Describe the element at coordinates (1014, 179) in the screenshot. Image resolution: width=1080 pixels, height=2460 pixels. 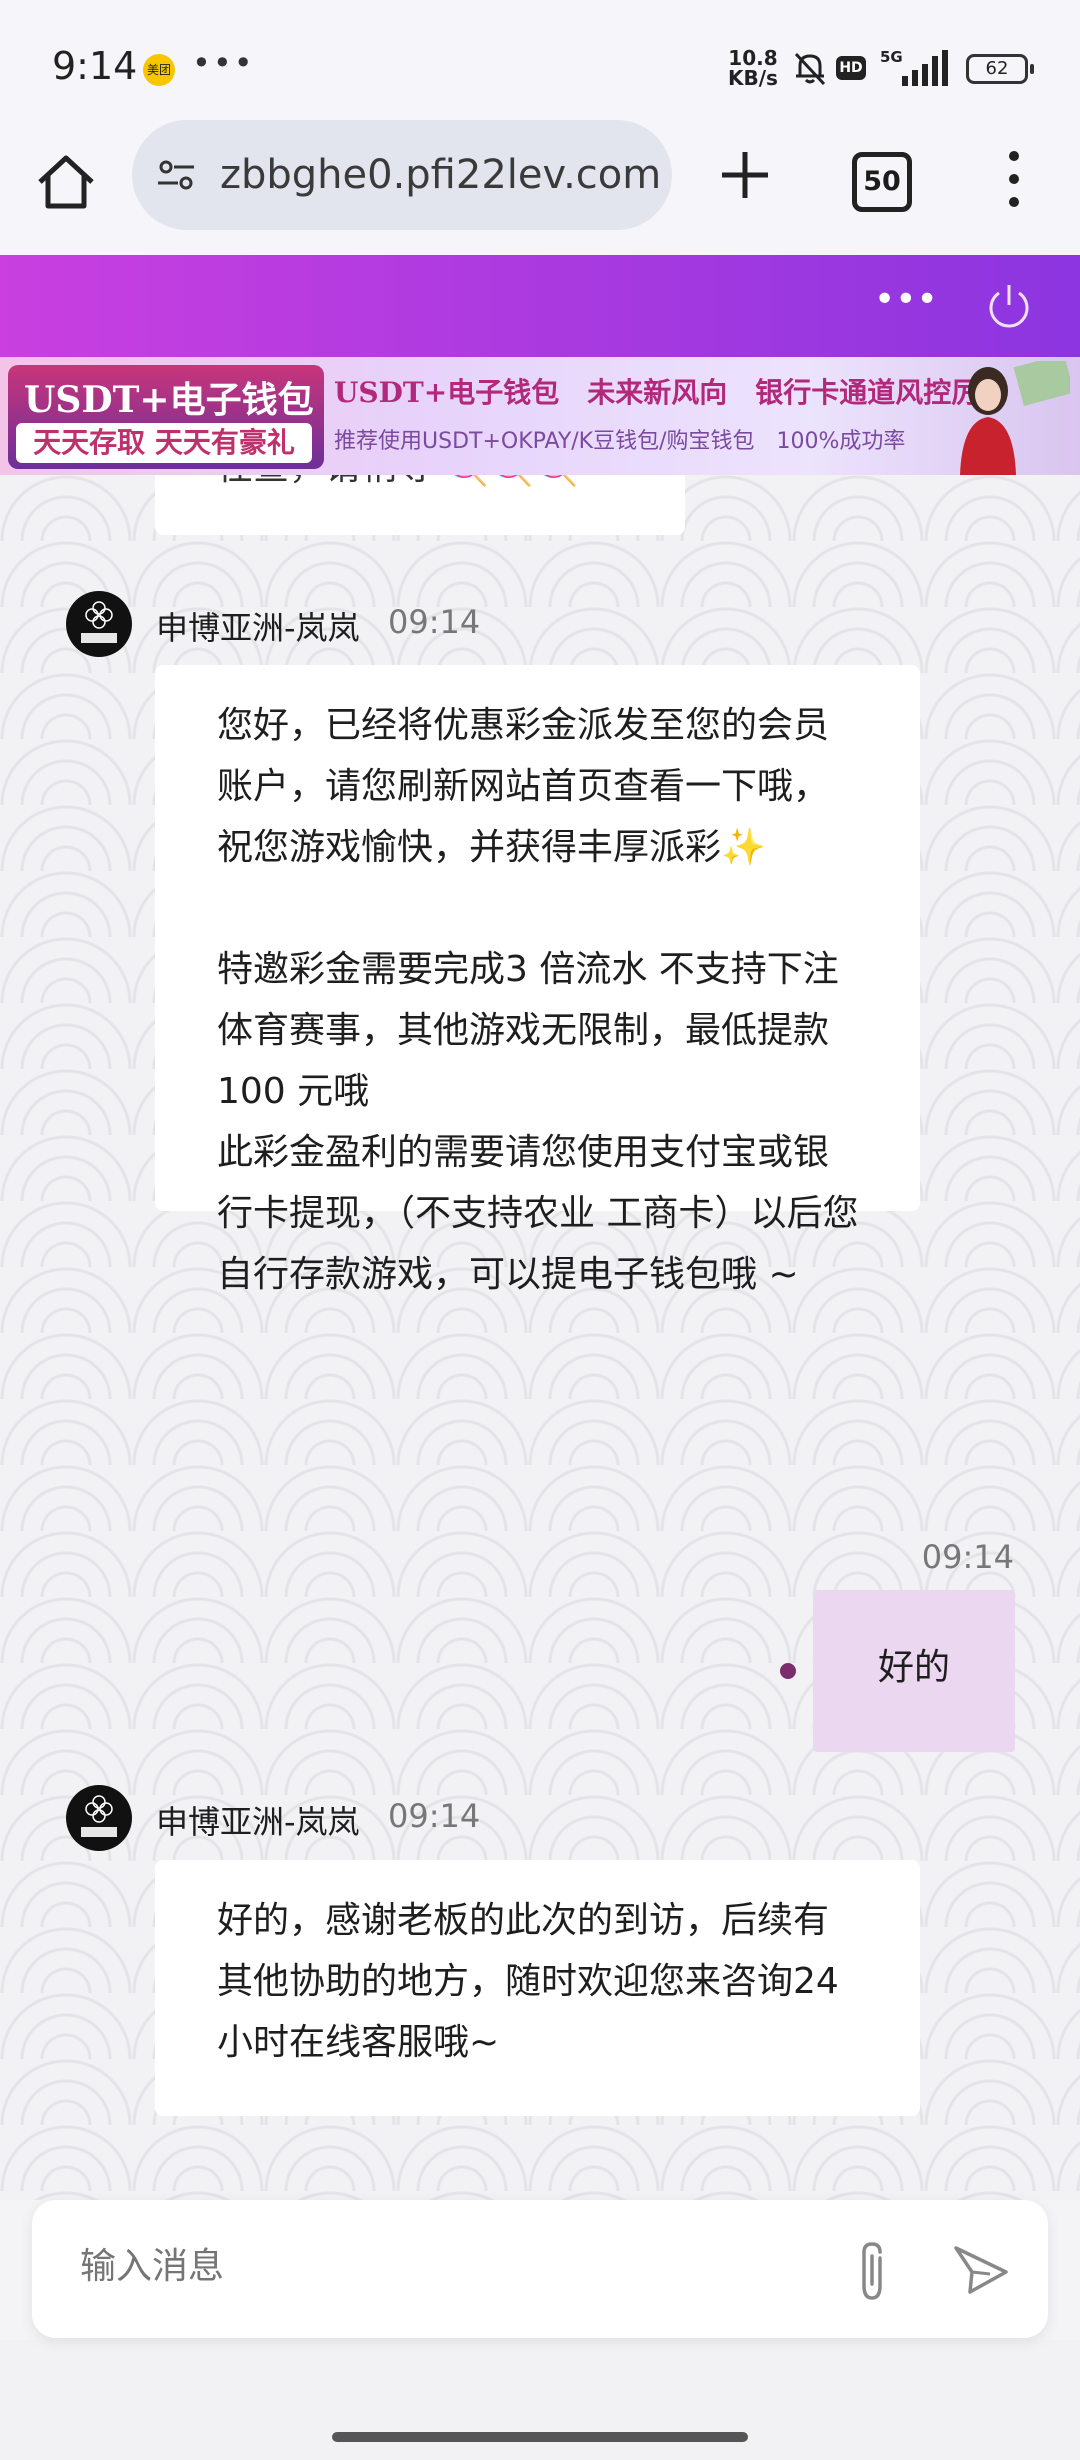
I see `overflow-menu-icon` at that location.